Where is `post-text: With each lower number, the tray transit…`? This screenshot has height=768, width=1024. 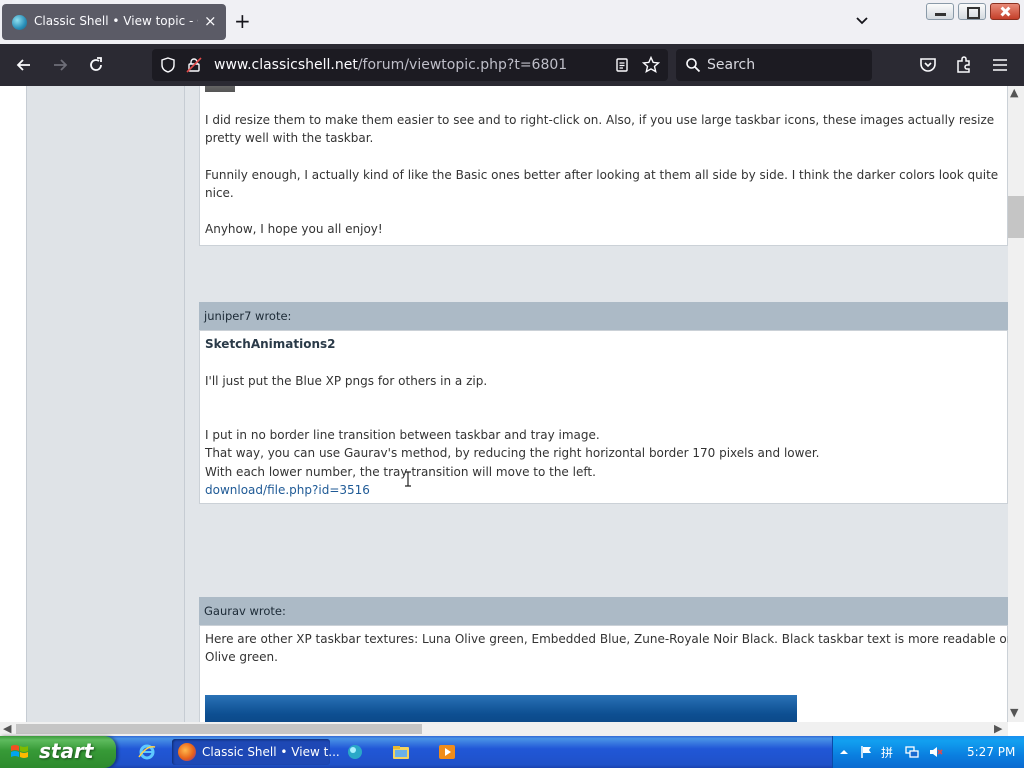
post-text: With each lower number, the tray transit… is located at coordinates (400, 472).